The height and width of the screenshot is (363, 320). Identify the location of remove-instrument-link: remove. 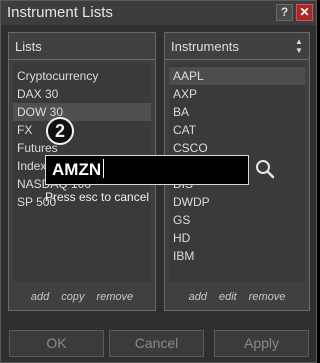
(267, 297).